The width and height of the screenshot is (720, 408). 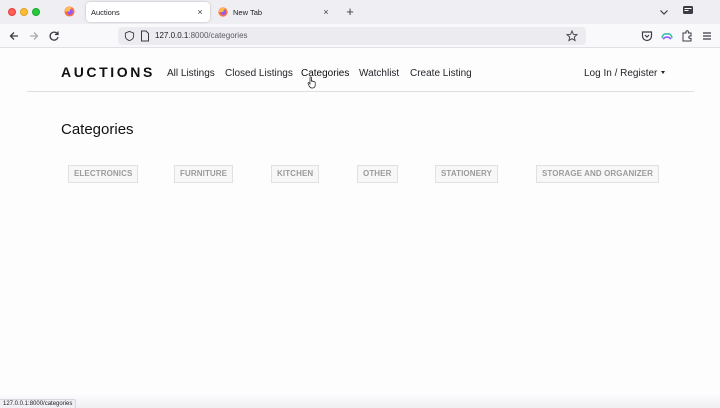 I want to click on firefox-view-icon, so click(x=69, y=11).